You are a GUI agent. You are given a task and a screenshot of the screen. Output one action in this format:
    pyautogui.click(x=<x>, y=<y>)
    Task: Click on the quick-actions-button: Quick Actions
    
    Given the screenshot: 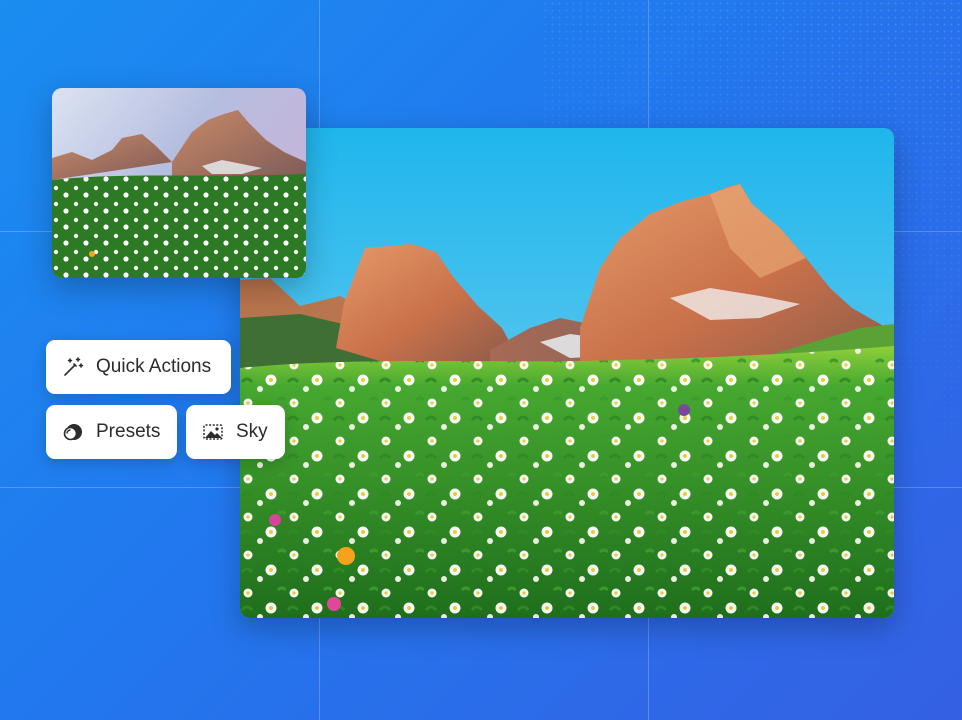 What is the action you would take?
    pyautogui.click(x=138, y=367)
    